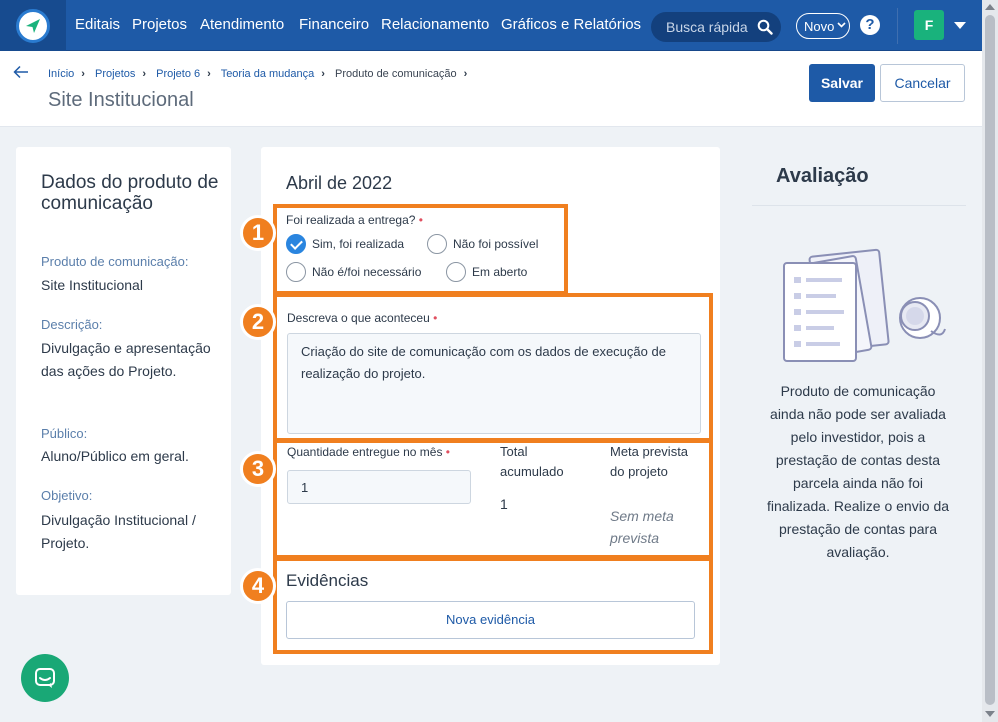 Image resolution: width=998 pixels, height=722 pixels. I want to click on total-accumulated-value: 1, so click(504, 504).